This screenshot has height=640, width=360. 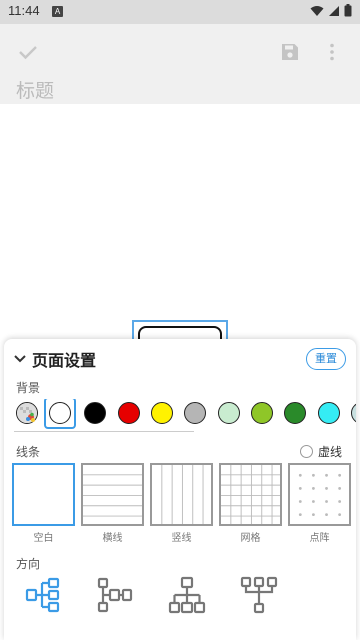 What do you see at coordinates (64, 360) in the screenshot?
I see `sheet-title: 页面设置` at bounding box center [64, 360].